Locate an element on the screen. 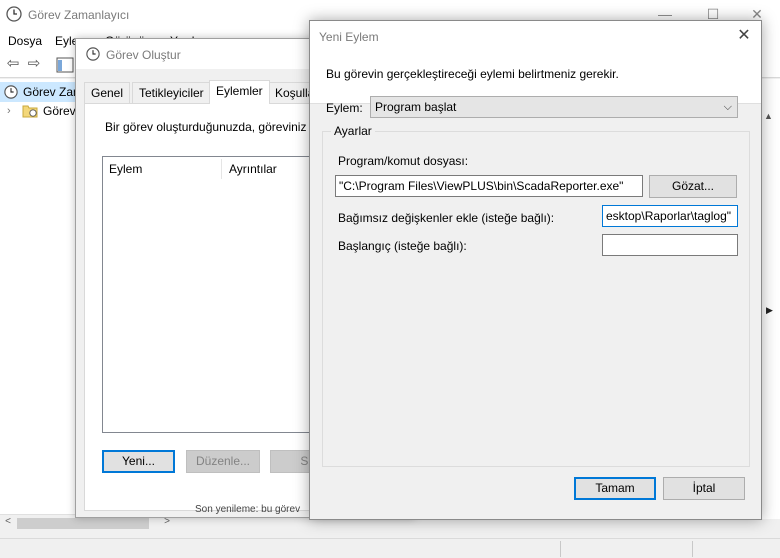  start-in-label: Başlangıç (isteğe bağlı): is located at coordinates (402, 246).